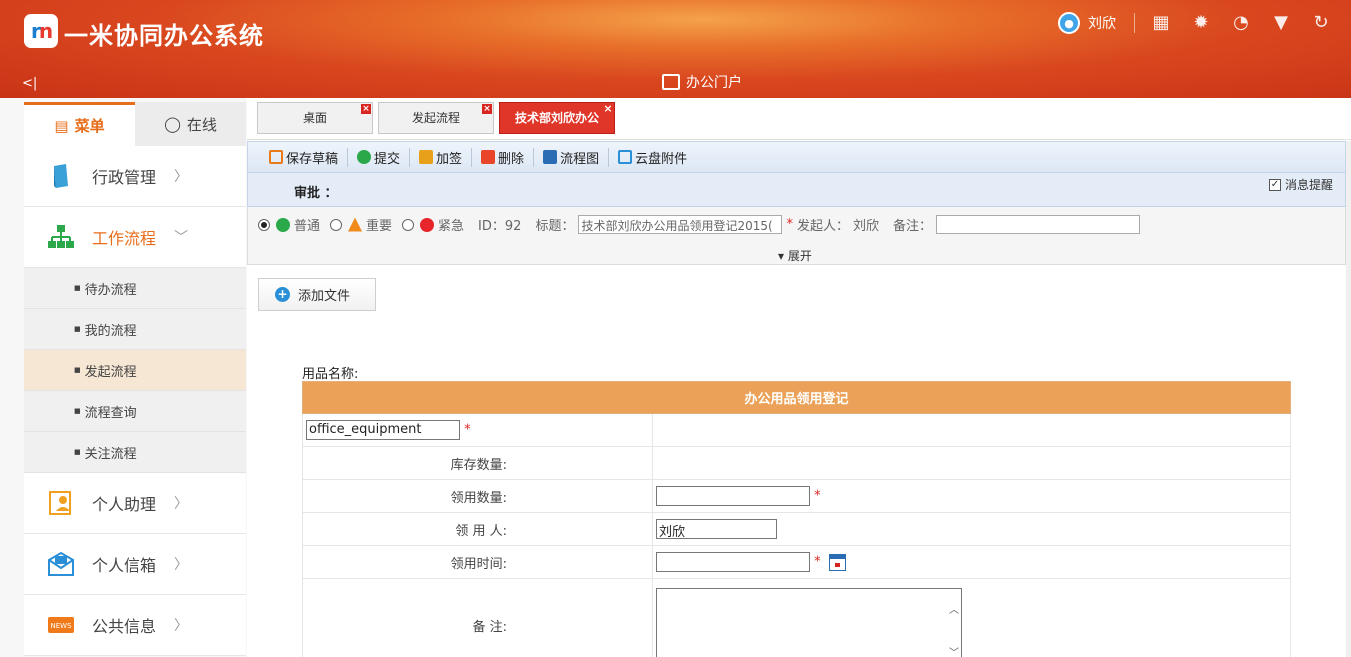  I want to click on shirt-icon: ▼, so click(1281, 23).